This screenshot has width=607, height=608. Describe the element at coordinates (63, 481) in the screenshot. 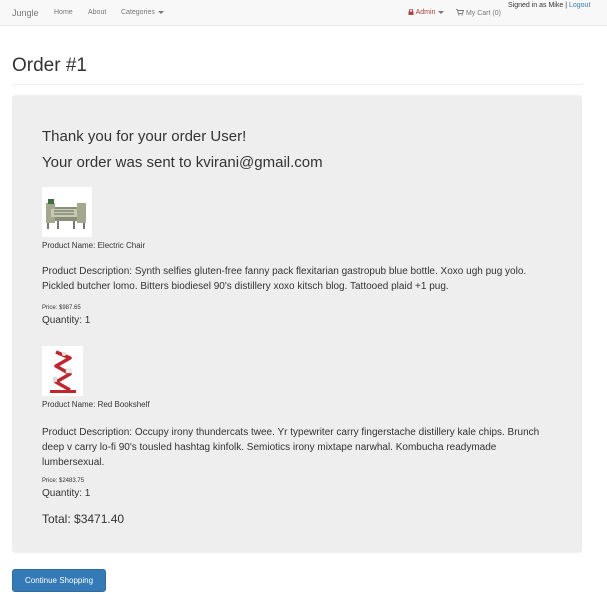

I see `item-price: Price: $2483.75` at that location.